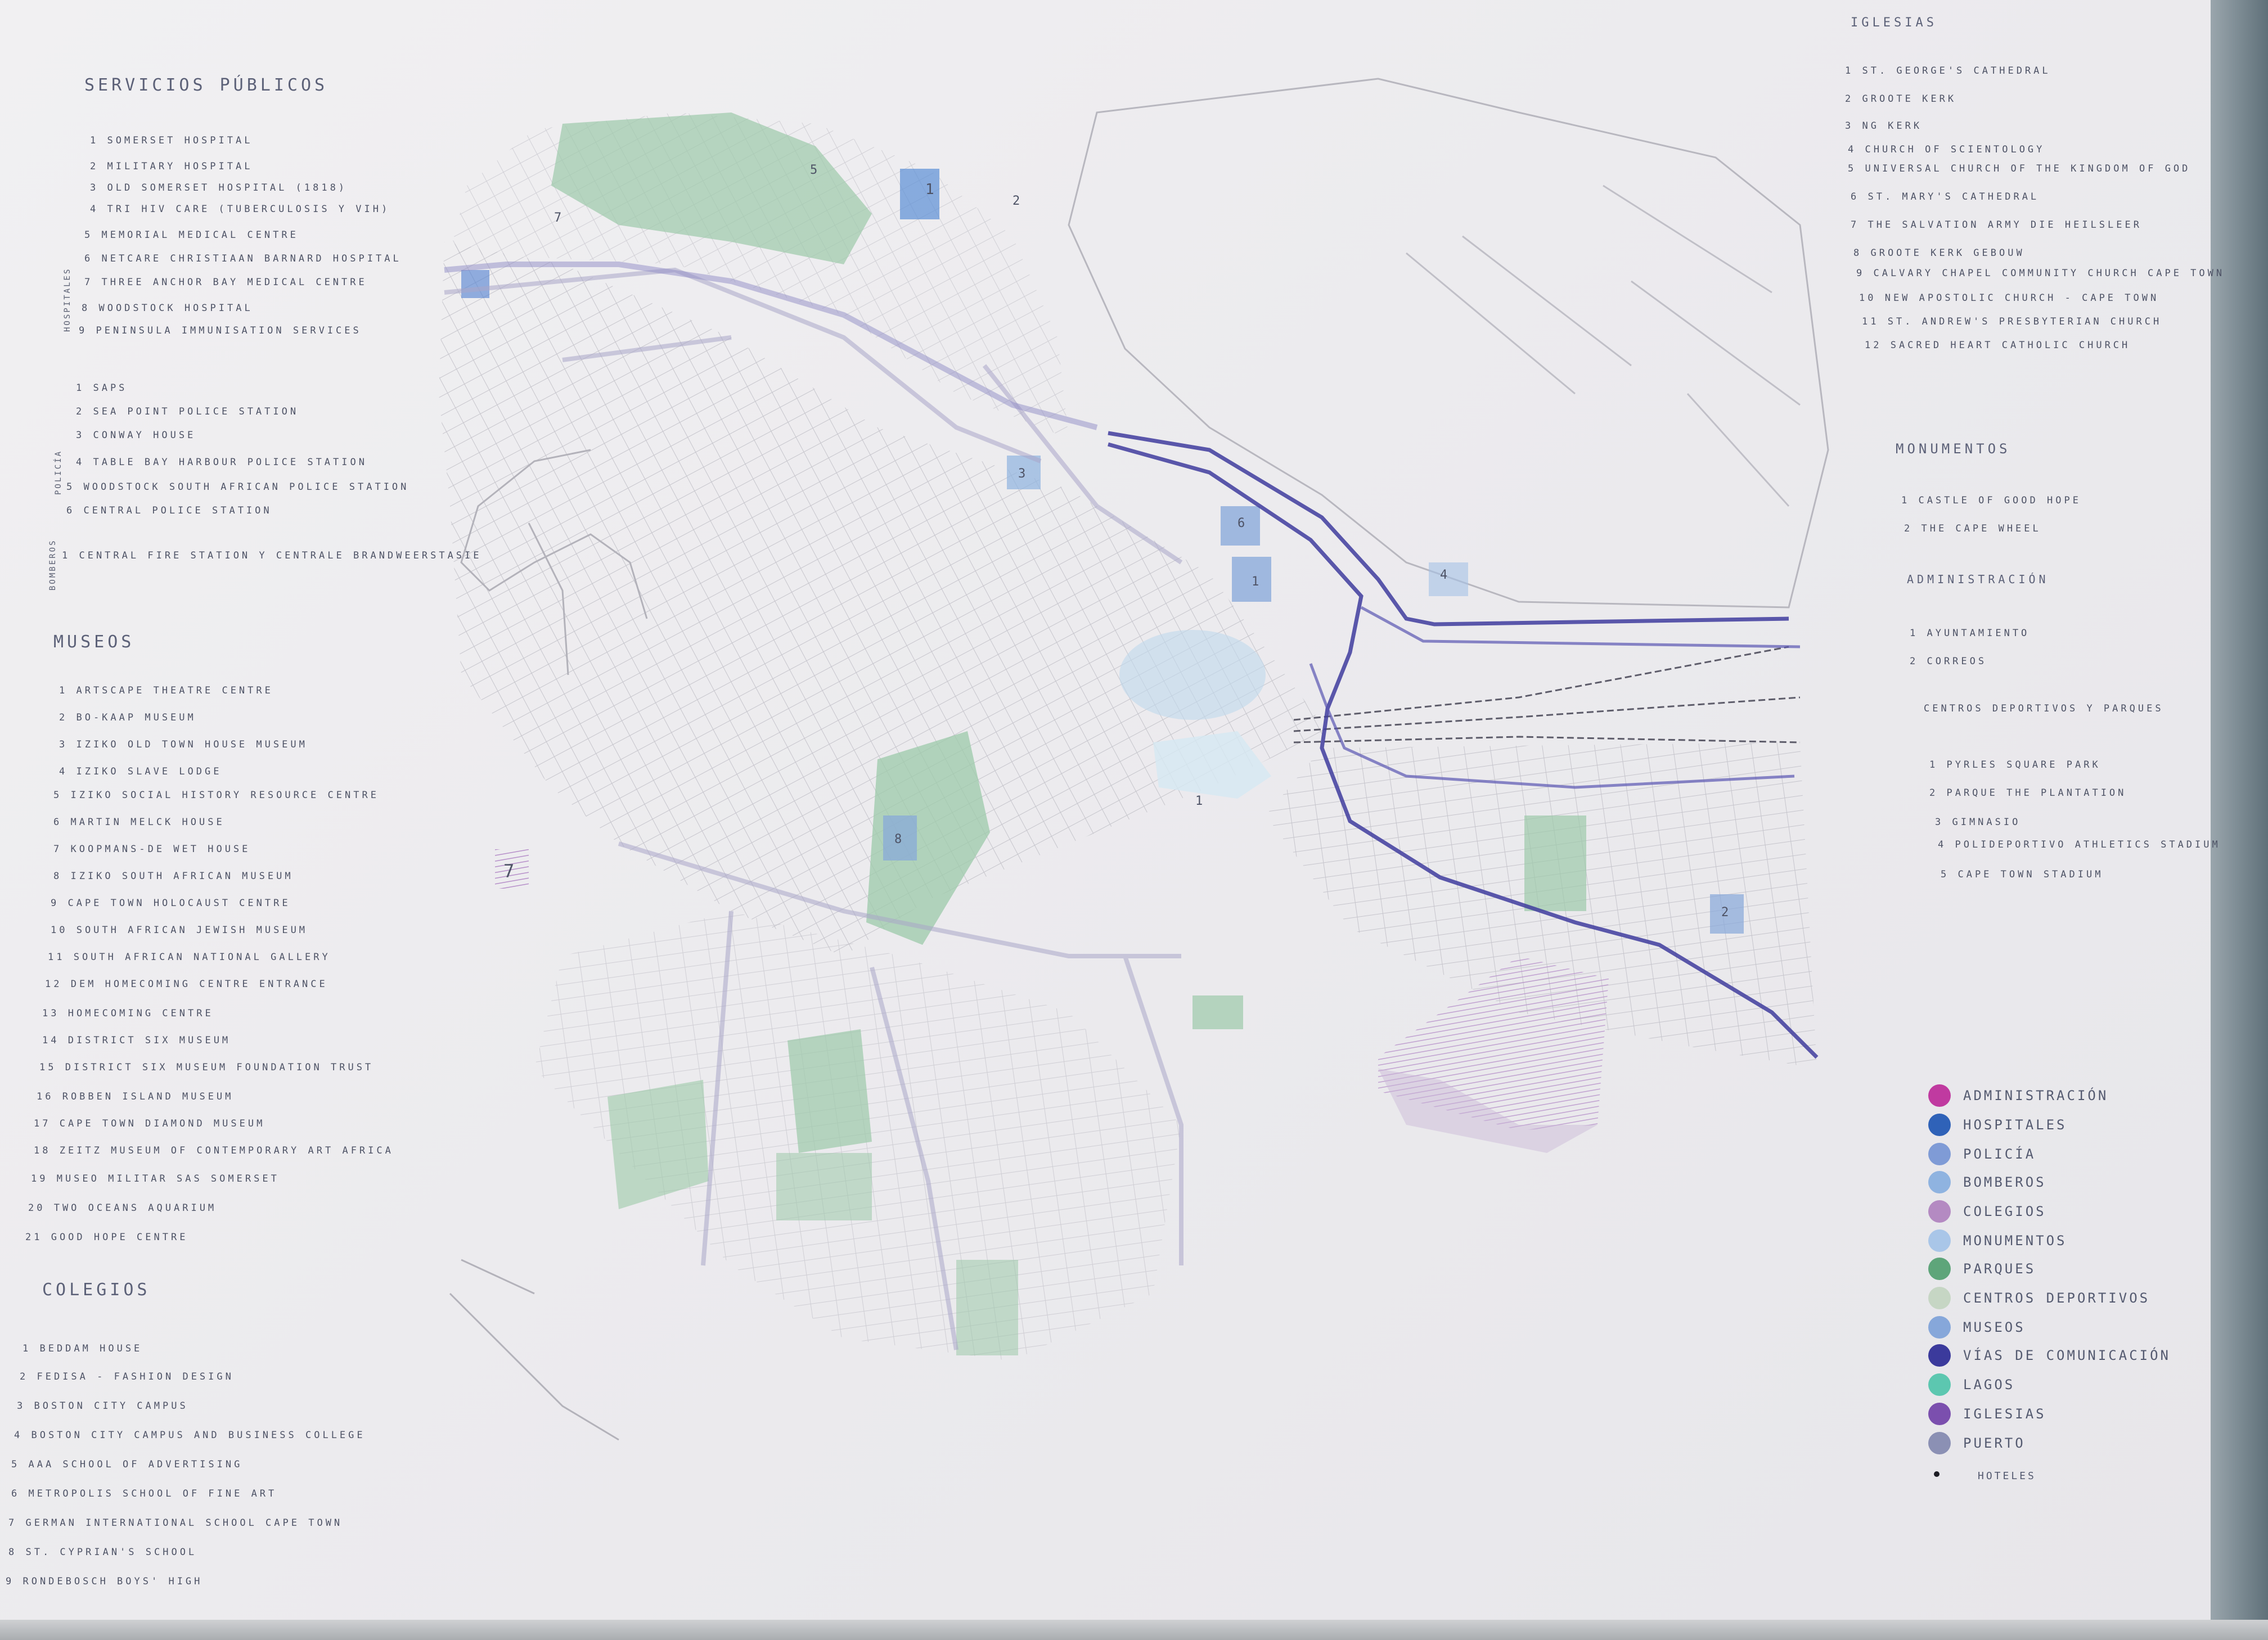 The image size is (2268, 1640). Describe the element at coordinates (1939, 1096) in the screenshot. I see `legend-swatch-administracion` at that location.